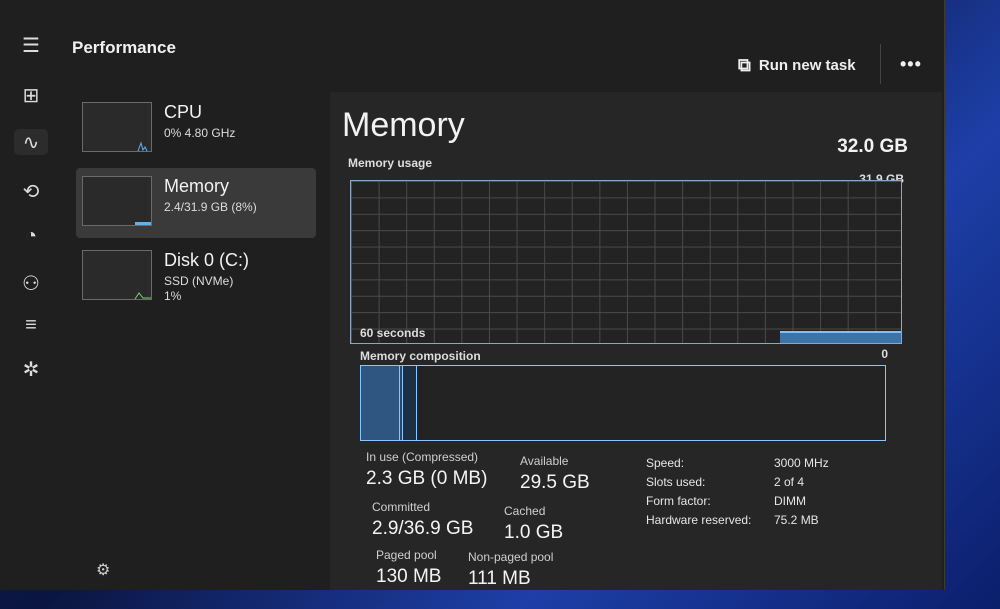  What do you see at coordinates (31, 45) in the screenshot?
I see `hamburger-menu-icon: ☰` at bounding box center [31, 45].